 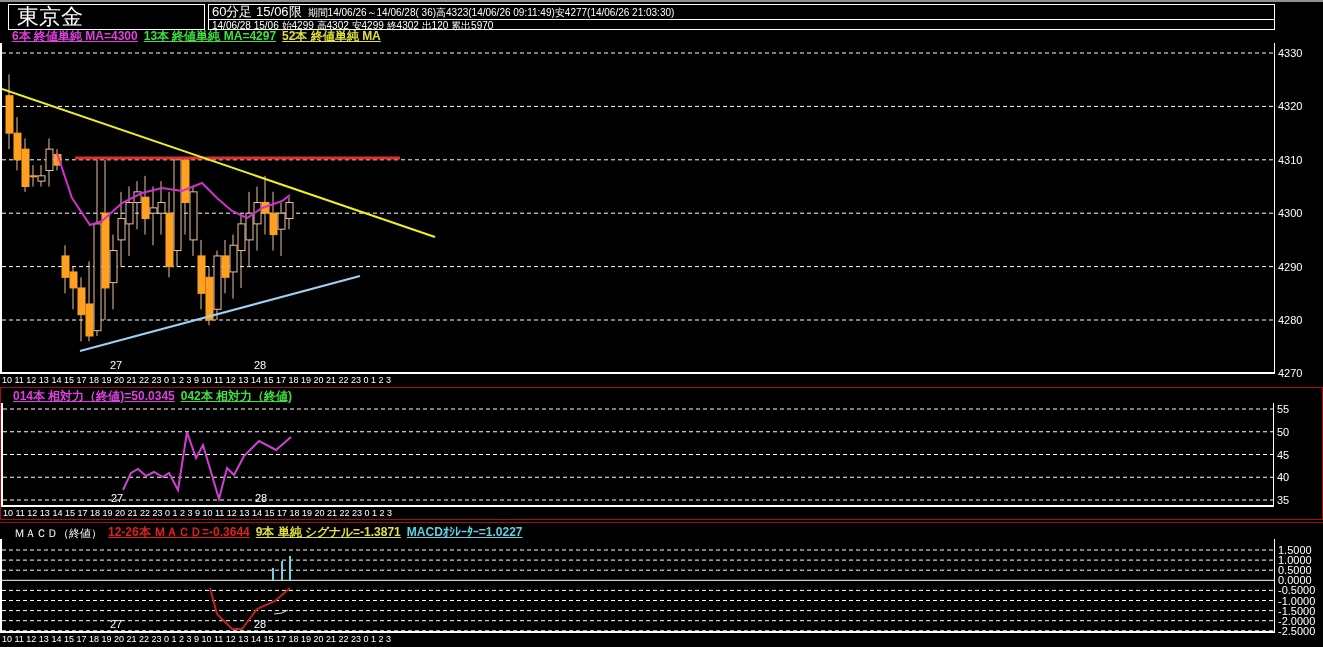 I want to click on axis-label: -0.5000, so click(x=1297, y=590).